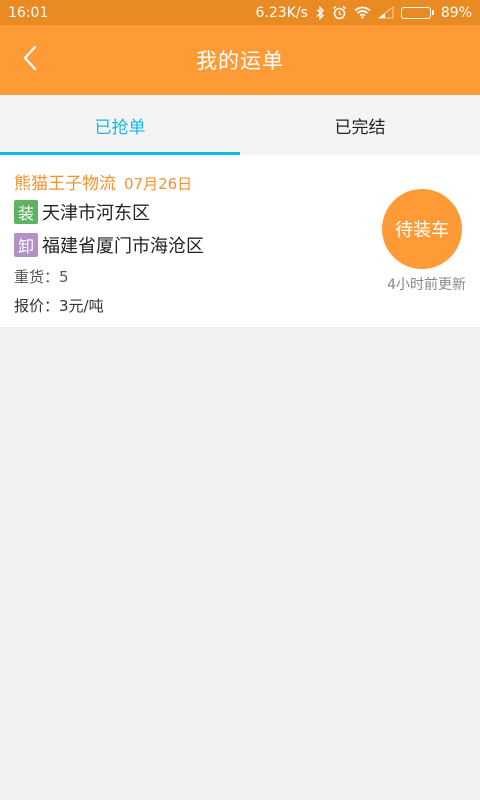 The height and width of the screenshot is (800, 480). Describe the element at coordinates (26, 245) in the screenshot. I see `unload-tag: 卸` at that location.